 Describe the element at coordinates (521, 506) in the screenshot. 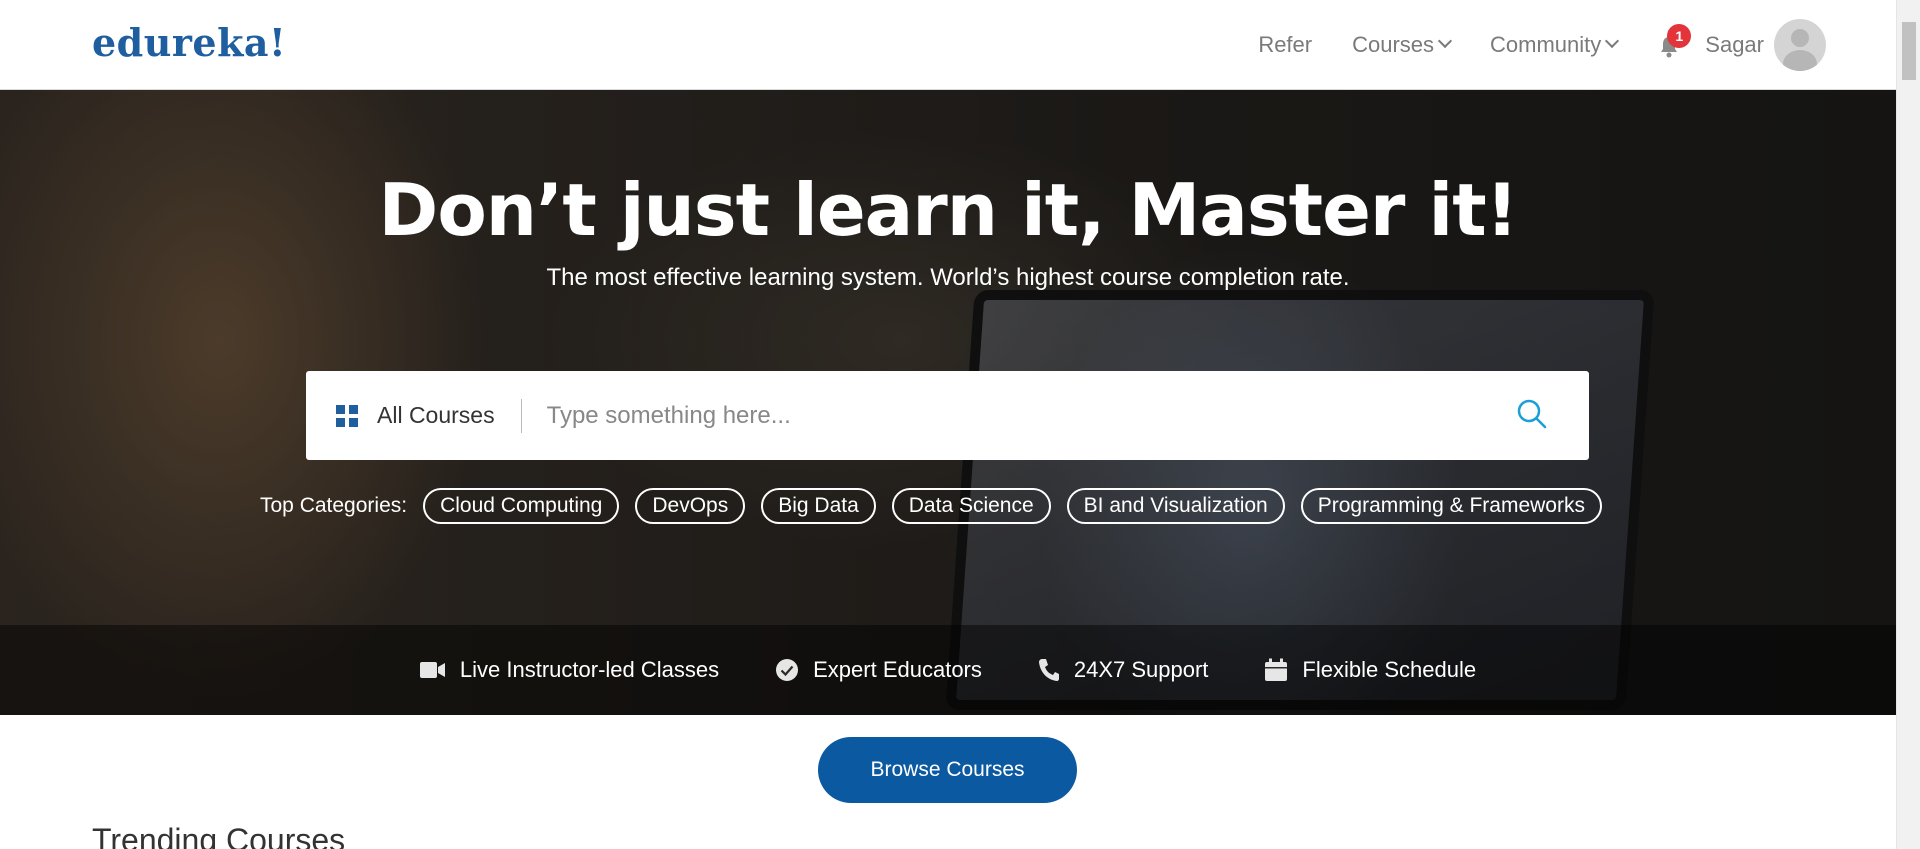

I see `category-chip-cloud-computing: Cloud Computing` at that location.